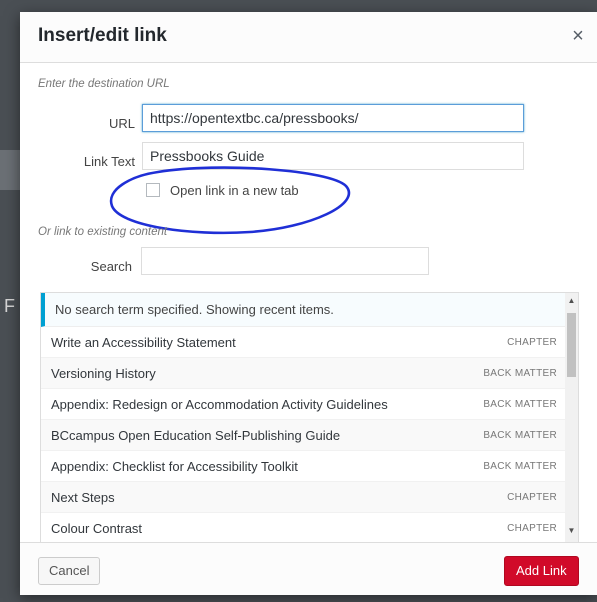 The height and width of the screenshot is (602, 597). I want to click on destination-hint: Enter the destination URL, so click(104, 84).